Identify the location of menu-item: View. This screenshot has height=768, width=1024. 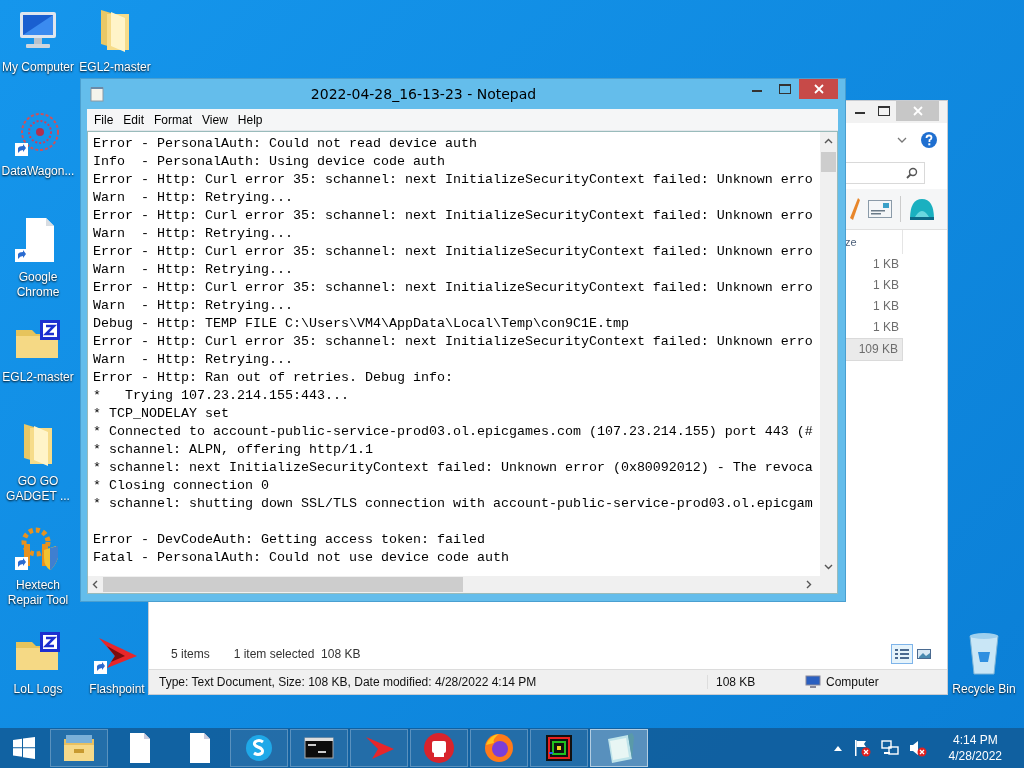
(215, 119).